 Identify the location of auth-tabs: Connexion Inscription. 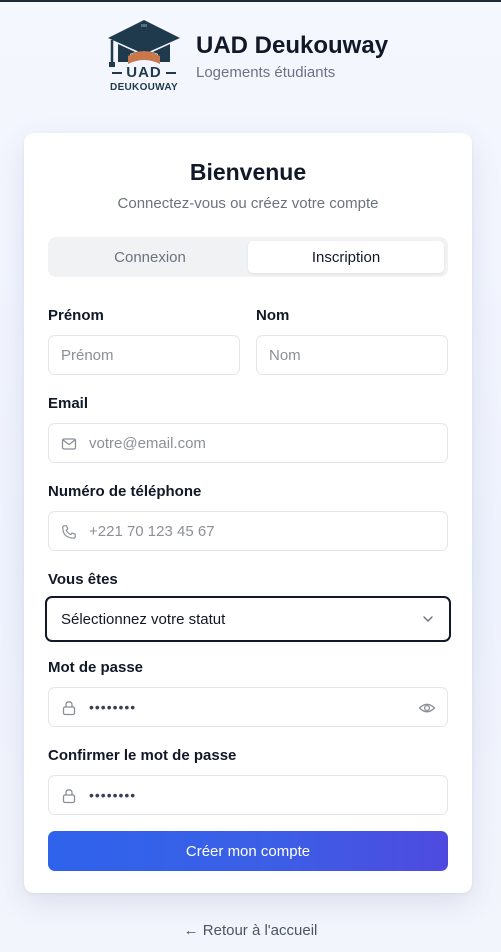
(248, 257).